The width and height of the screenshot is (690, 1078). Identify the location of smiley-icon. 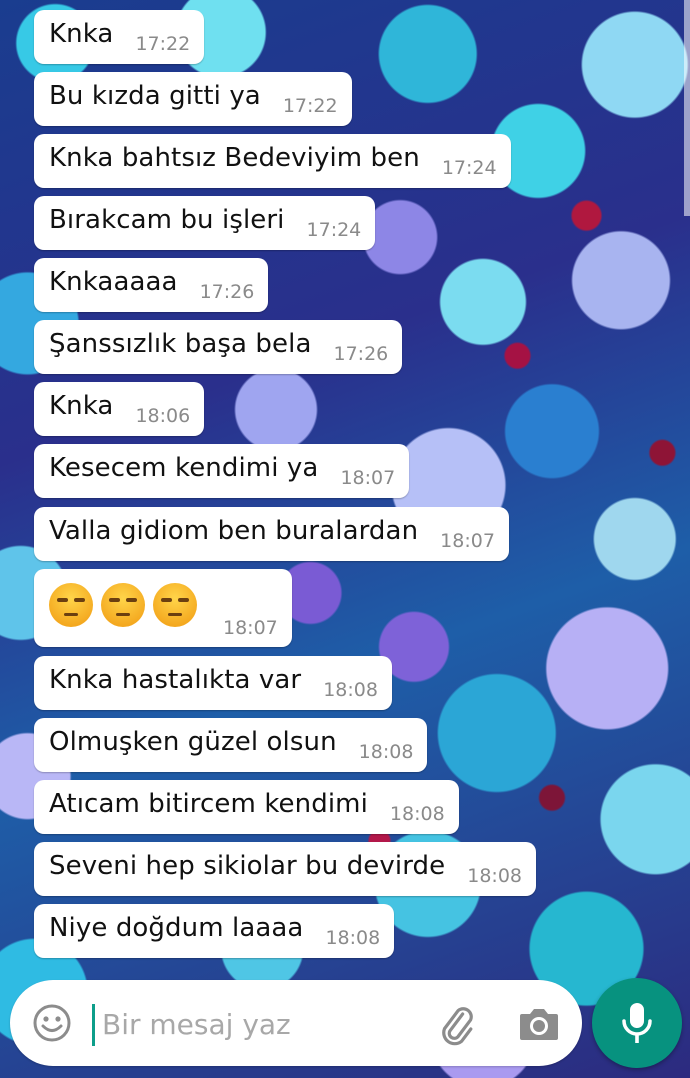
(52, 1023).